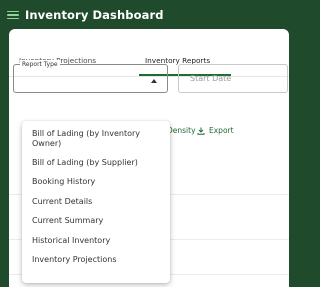 The height and width of the screenshot is (287, 320). I want to click on dropdown-option: Inventory Projections, so click(96, 261).